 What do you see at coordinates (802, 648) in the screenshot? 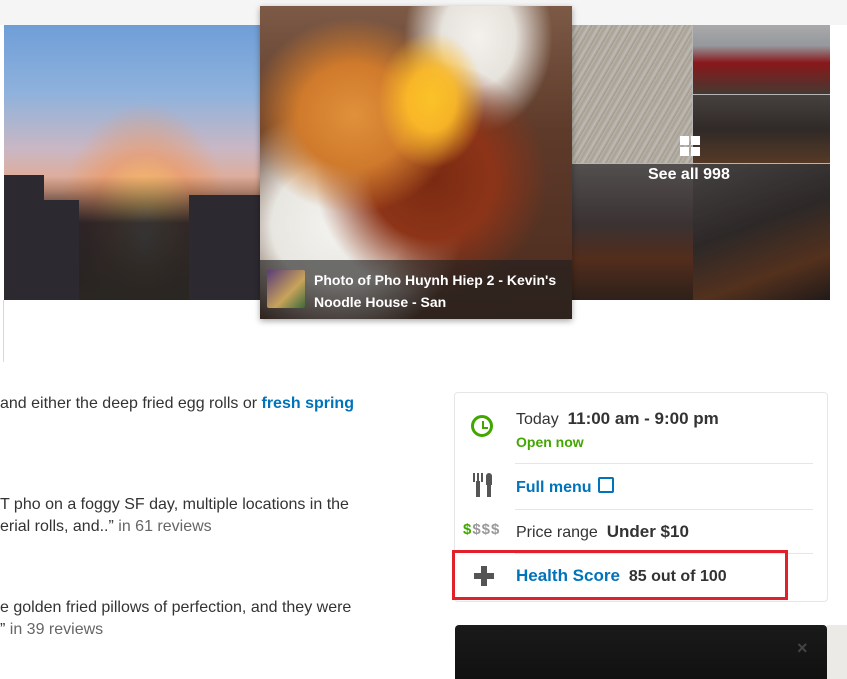
I see `close-icon: ×` at bounding box center [802, 648].